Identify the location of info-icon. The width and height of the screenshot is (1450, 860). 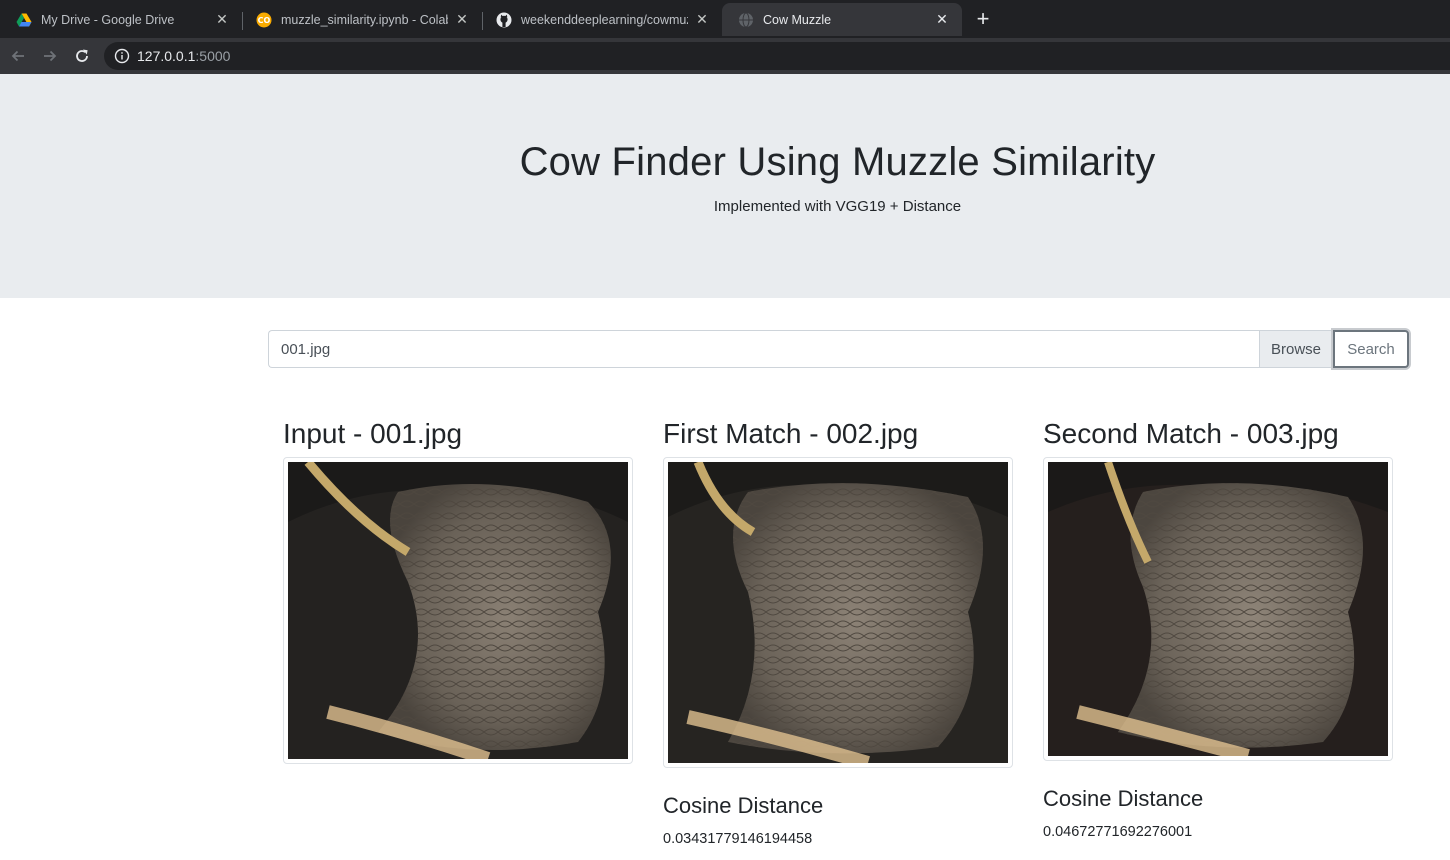
(122, 56).